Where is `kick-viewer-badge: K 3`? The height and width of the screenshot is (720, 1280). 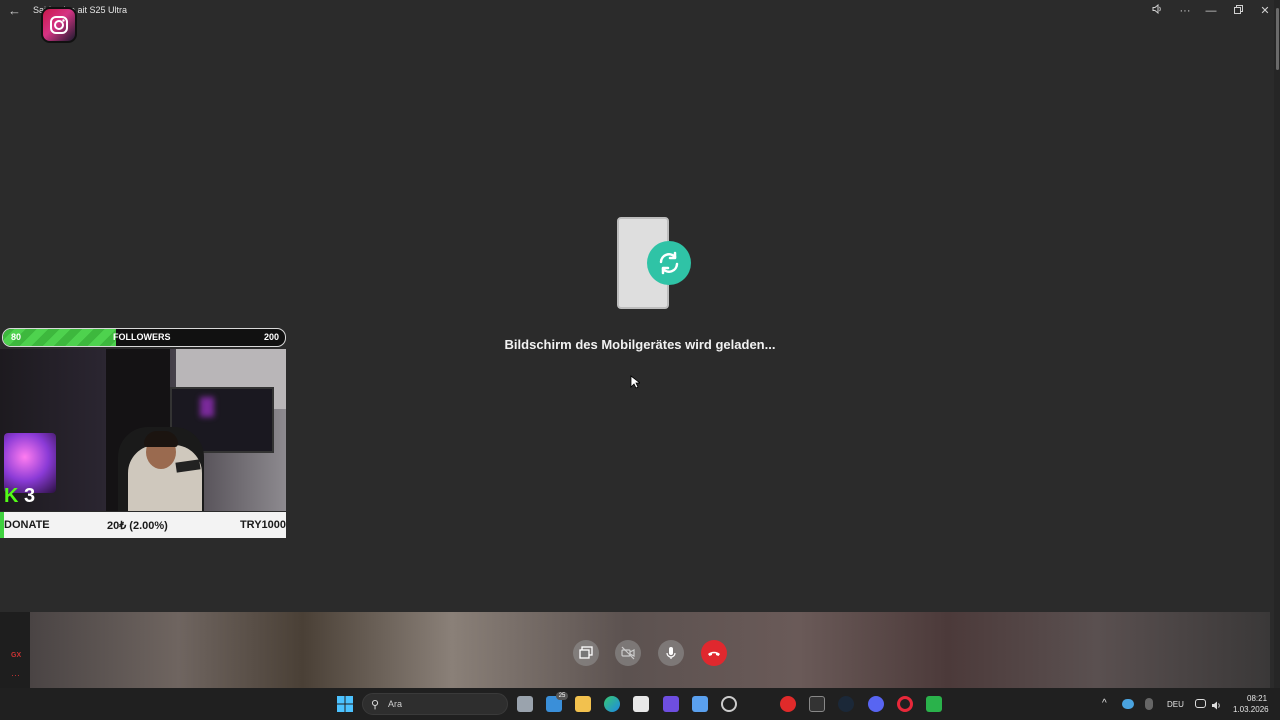 kick-viewer-badge: K 3 is located at coordinates (19, 496).